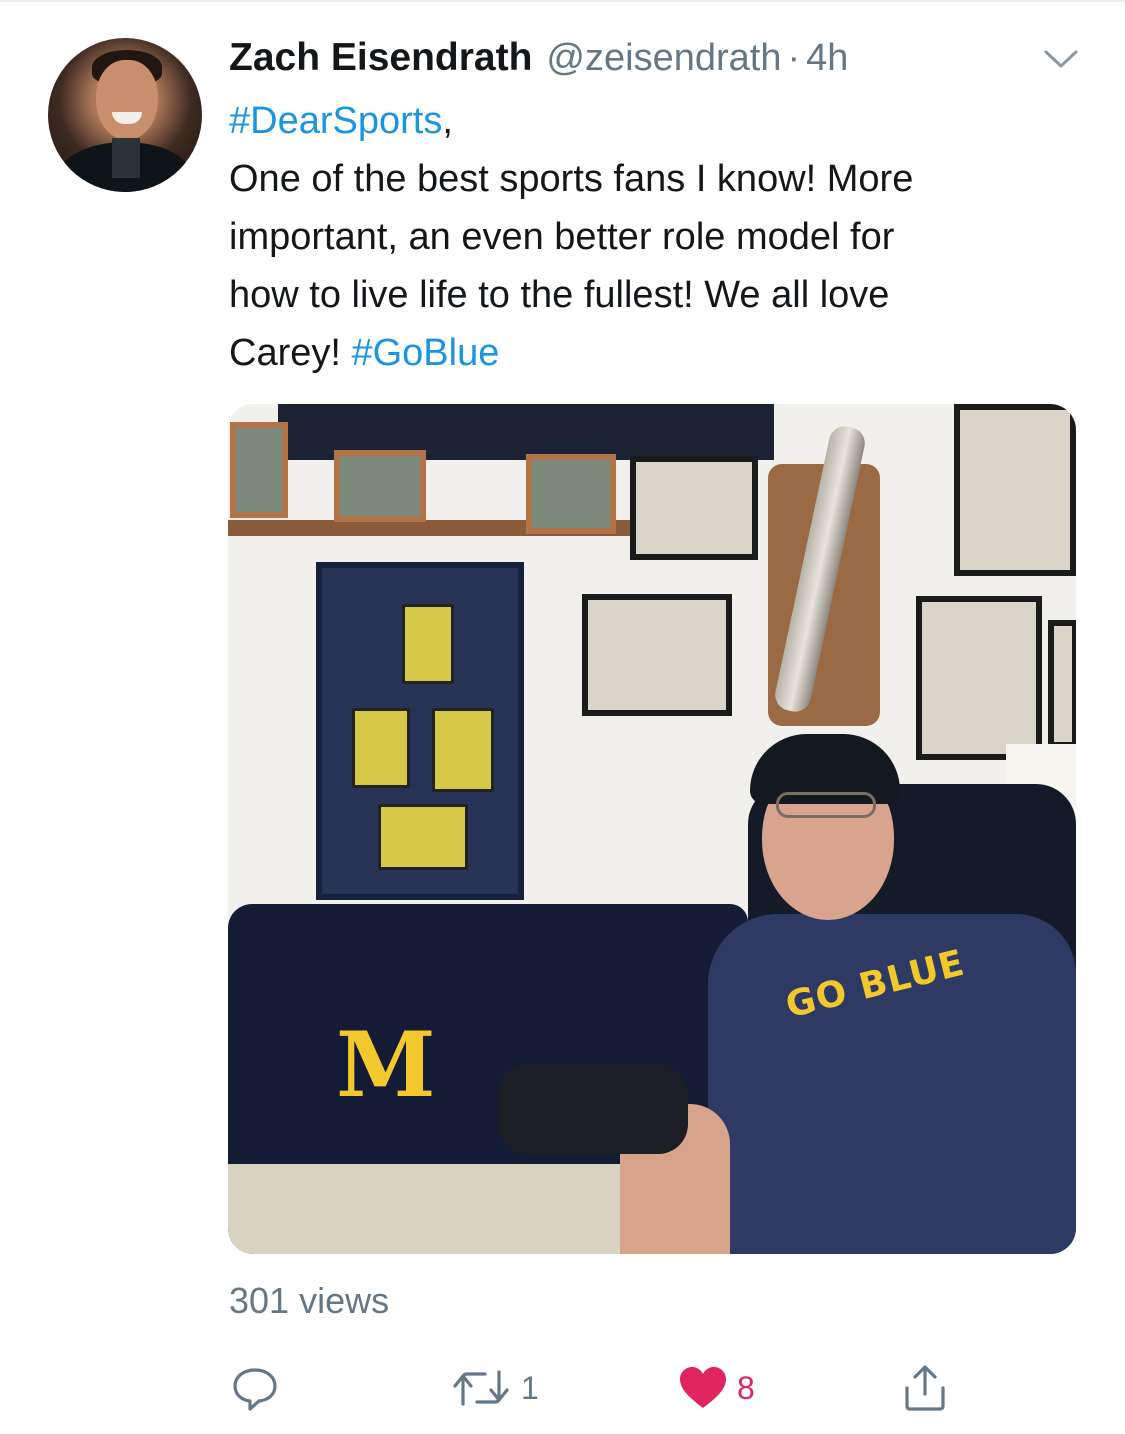 This screenshot has width=1125, height=1434. Describe the element at coordinates (562, 237) in the screenshot. I see `tweet-text-segment: important, an even better role model for` at that location.